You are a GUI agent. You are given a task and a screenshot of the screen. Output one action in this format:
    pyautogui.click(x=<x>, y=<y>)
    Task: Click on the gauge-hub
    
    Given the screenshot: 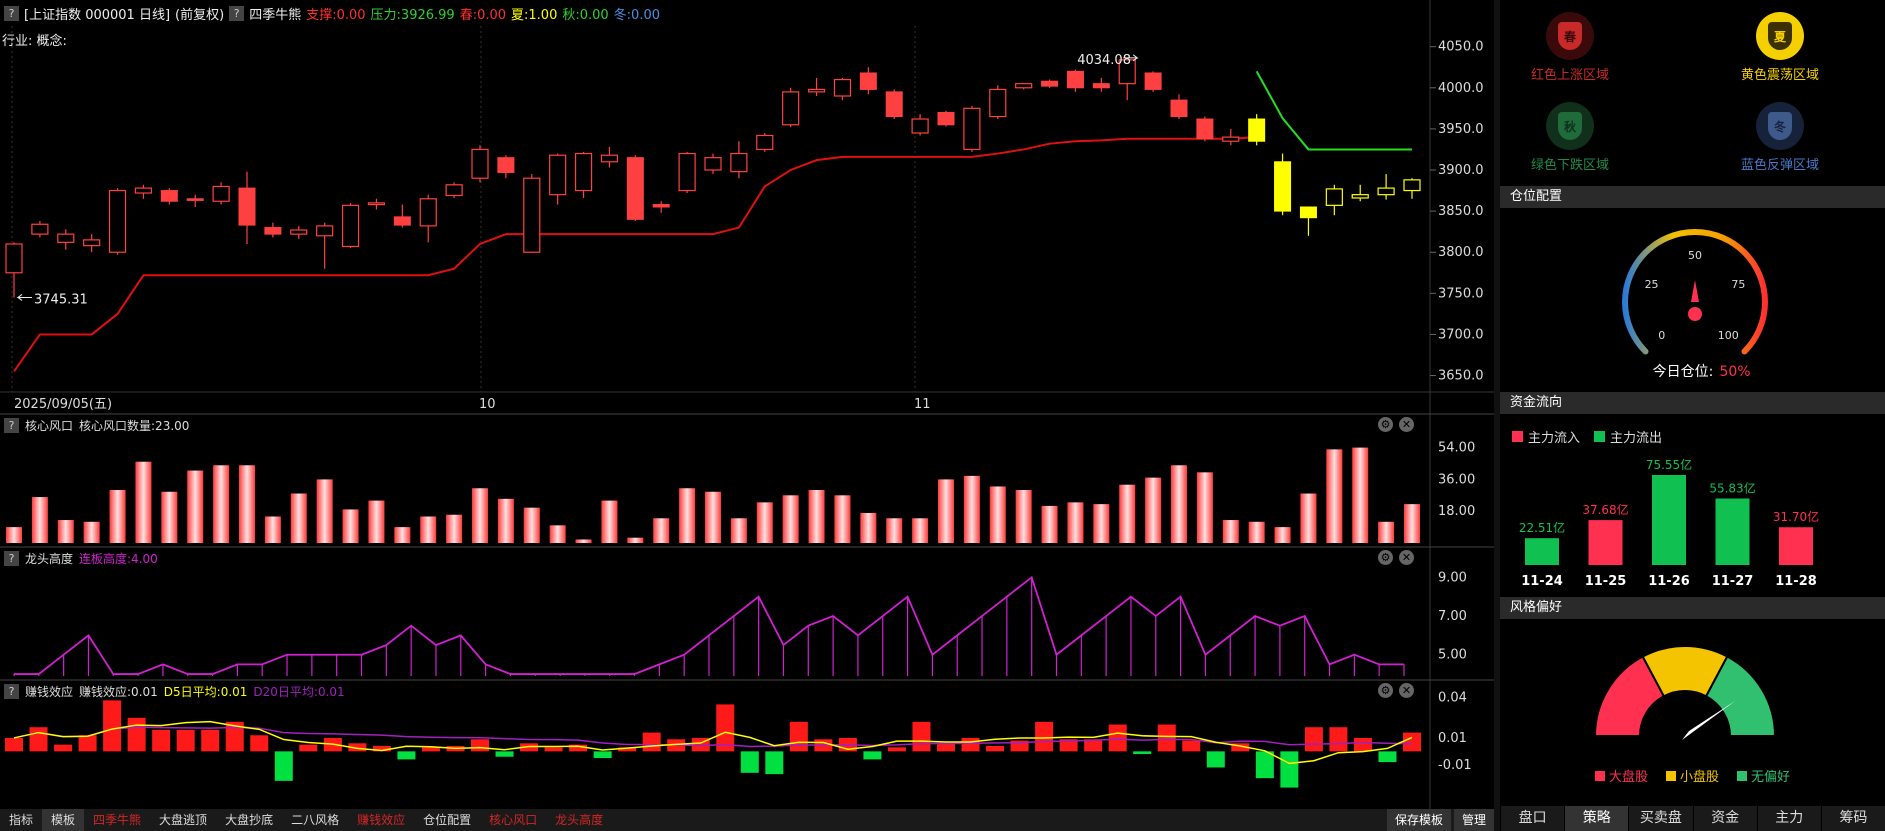 What is the action you would take?
    pyautogui.click(x=1695, y=314)
    